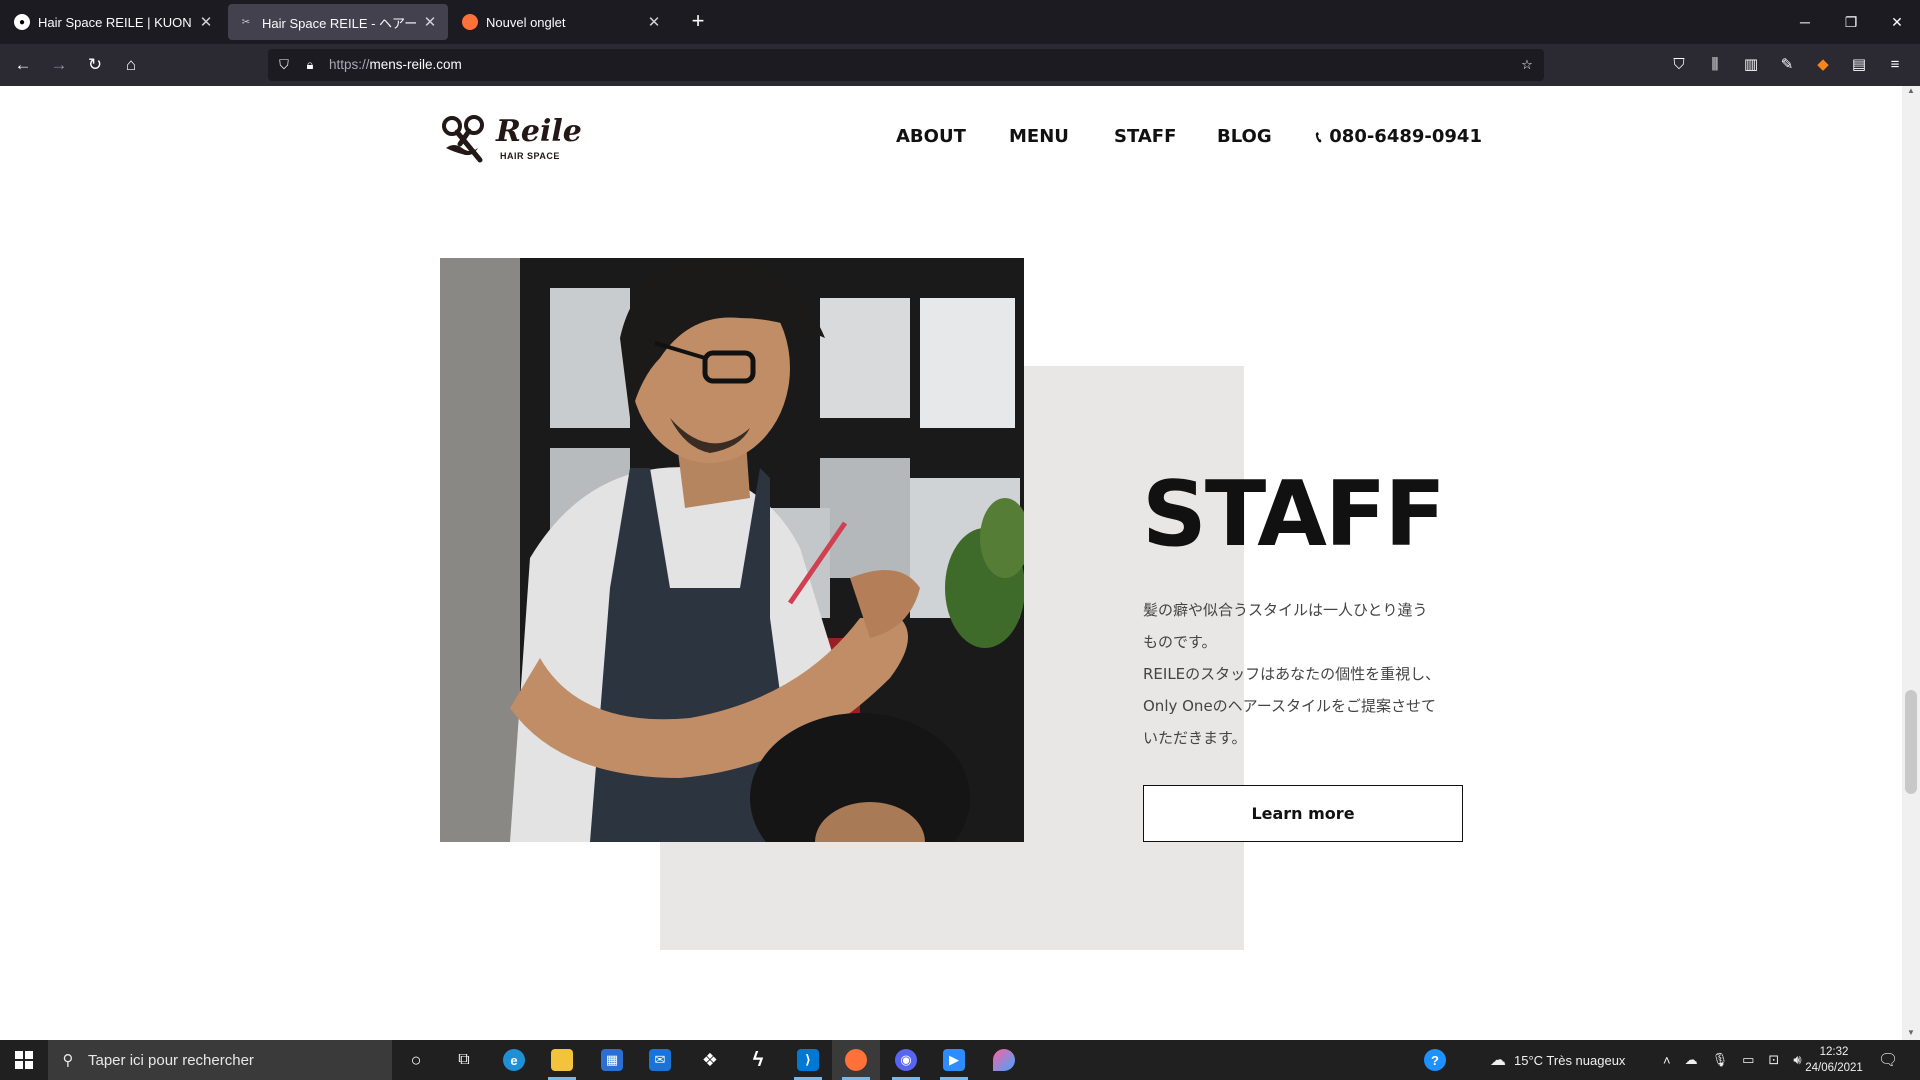 The height and width of the screenshot is (1080, 1920). Describe the element at coordinates (1773, 1060) in the screenshot. I see `network-icon: ⊡` at that location.